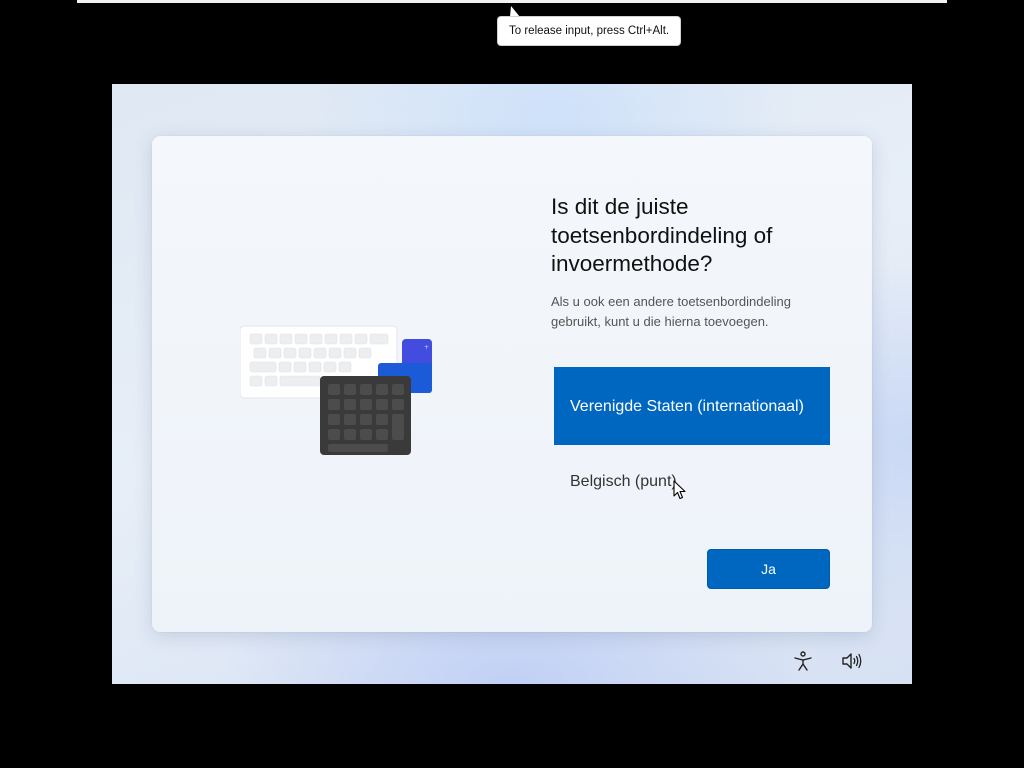 This screenshot has height=768, width=1024. Describe the element at coordinates (768, 569) in the screenshot. I see `yes-button: Ja` at that location.